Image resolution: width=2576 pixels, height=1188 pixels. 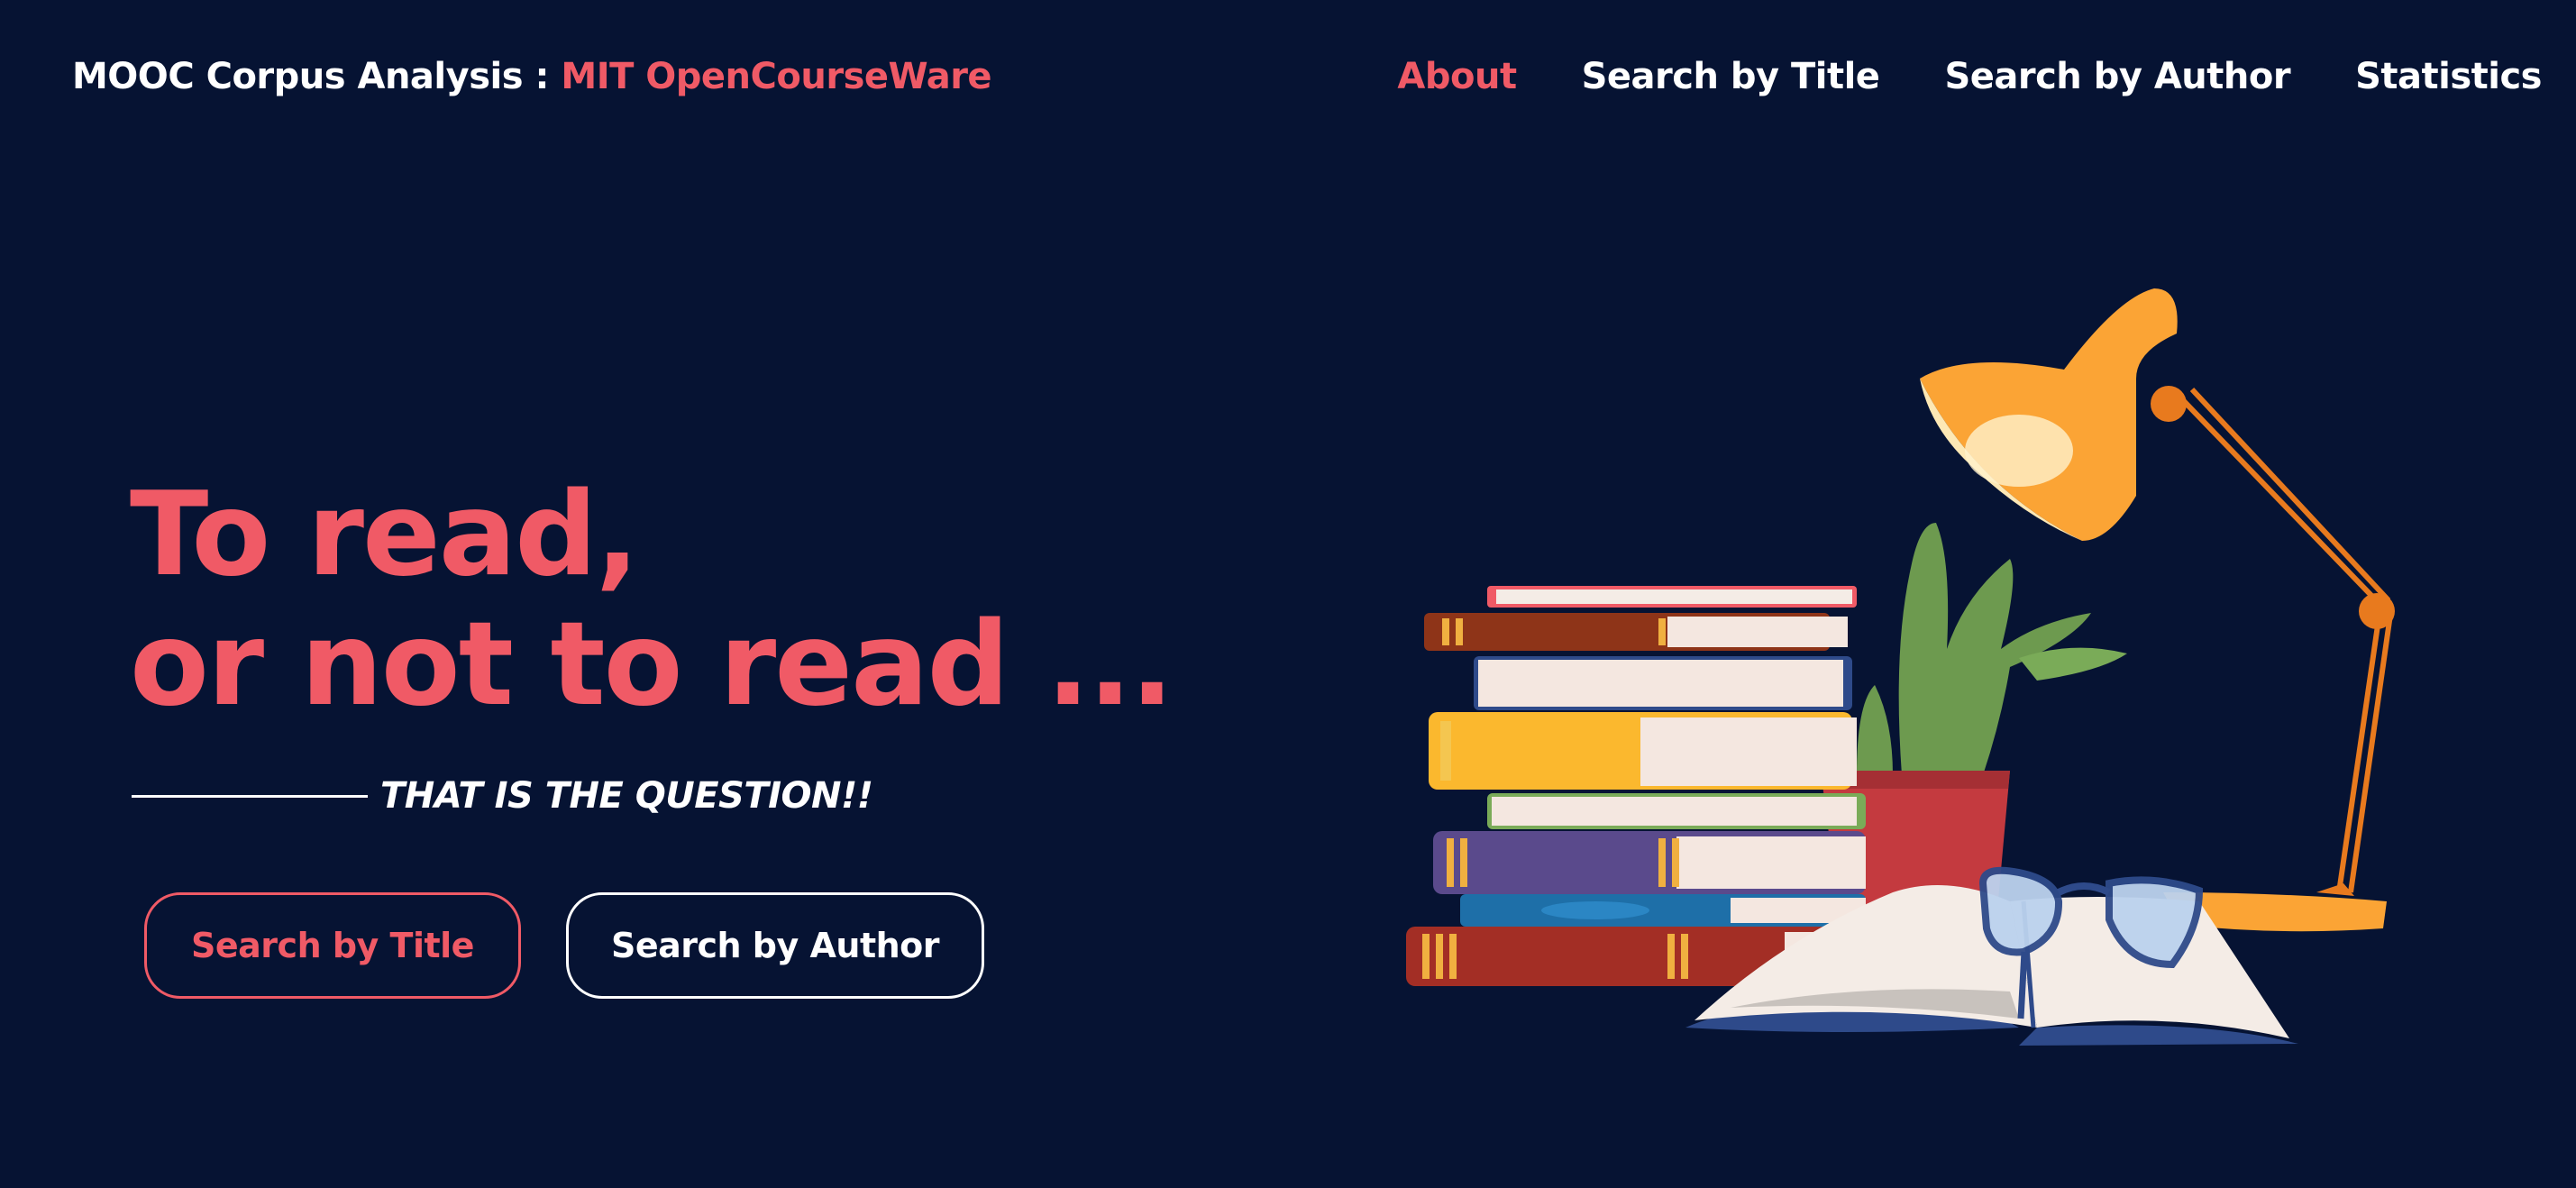 What do you see at coordinates (1974, 716) in the screenshot?
I see `potted-plant-icon` at bounding box center [1974, 716].